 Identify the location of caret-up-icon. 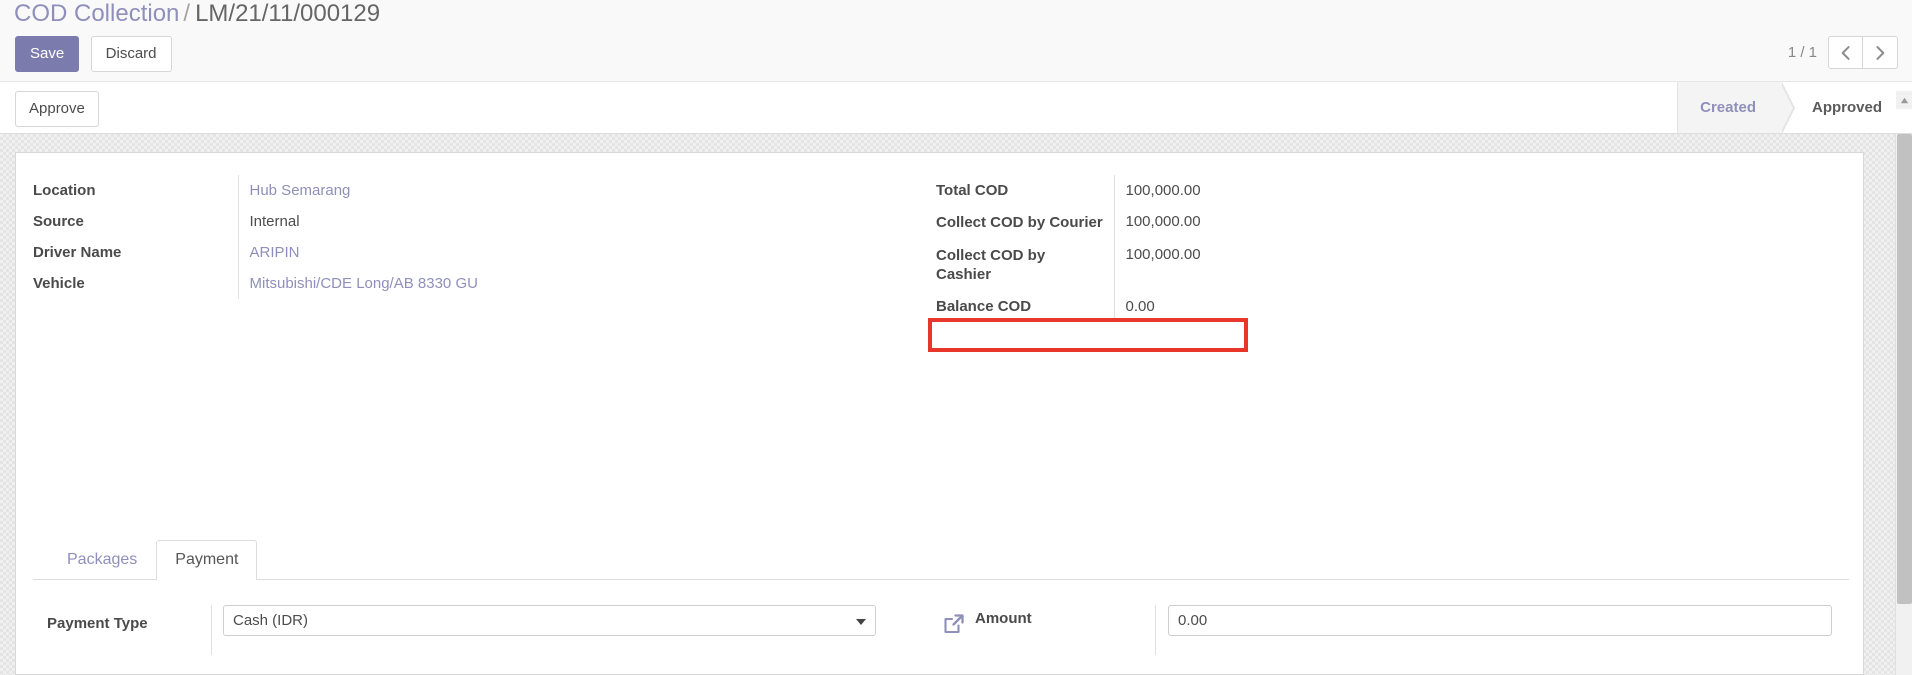
(1904, 100).